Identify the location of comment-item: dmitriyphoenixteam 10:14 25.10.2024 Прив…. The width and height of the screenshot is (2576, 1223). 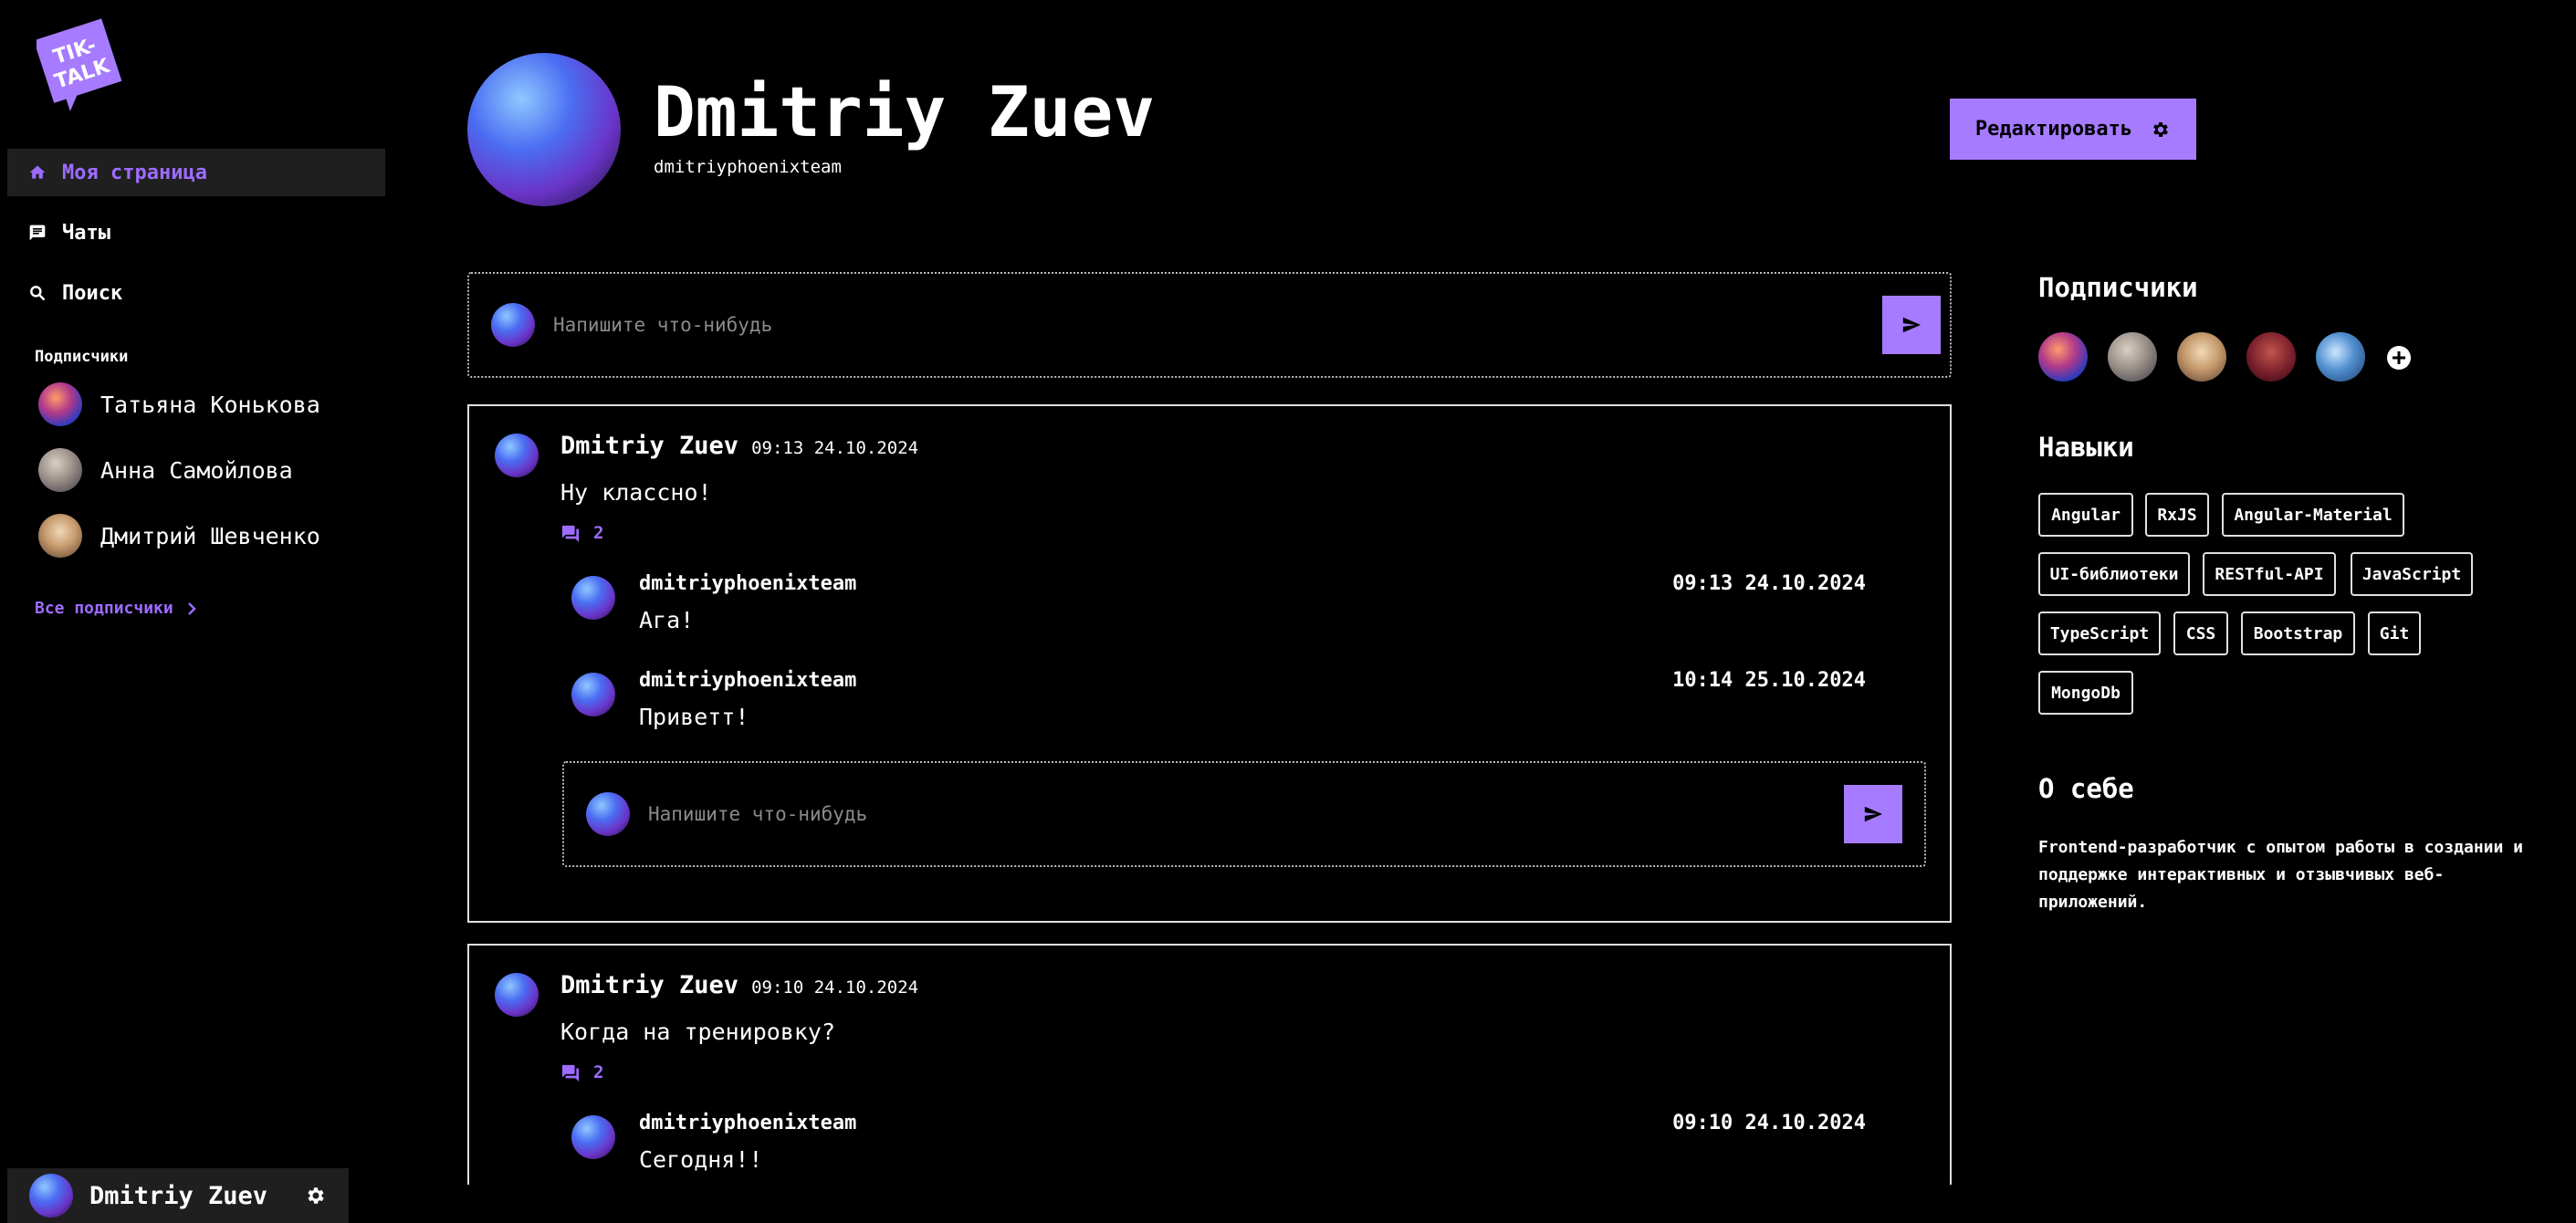
(1237, 710).